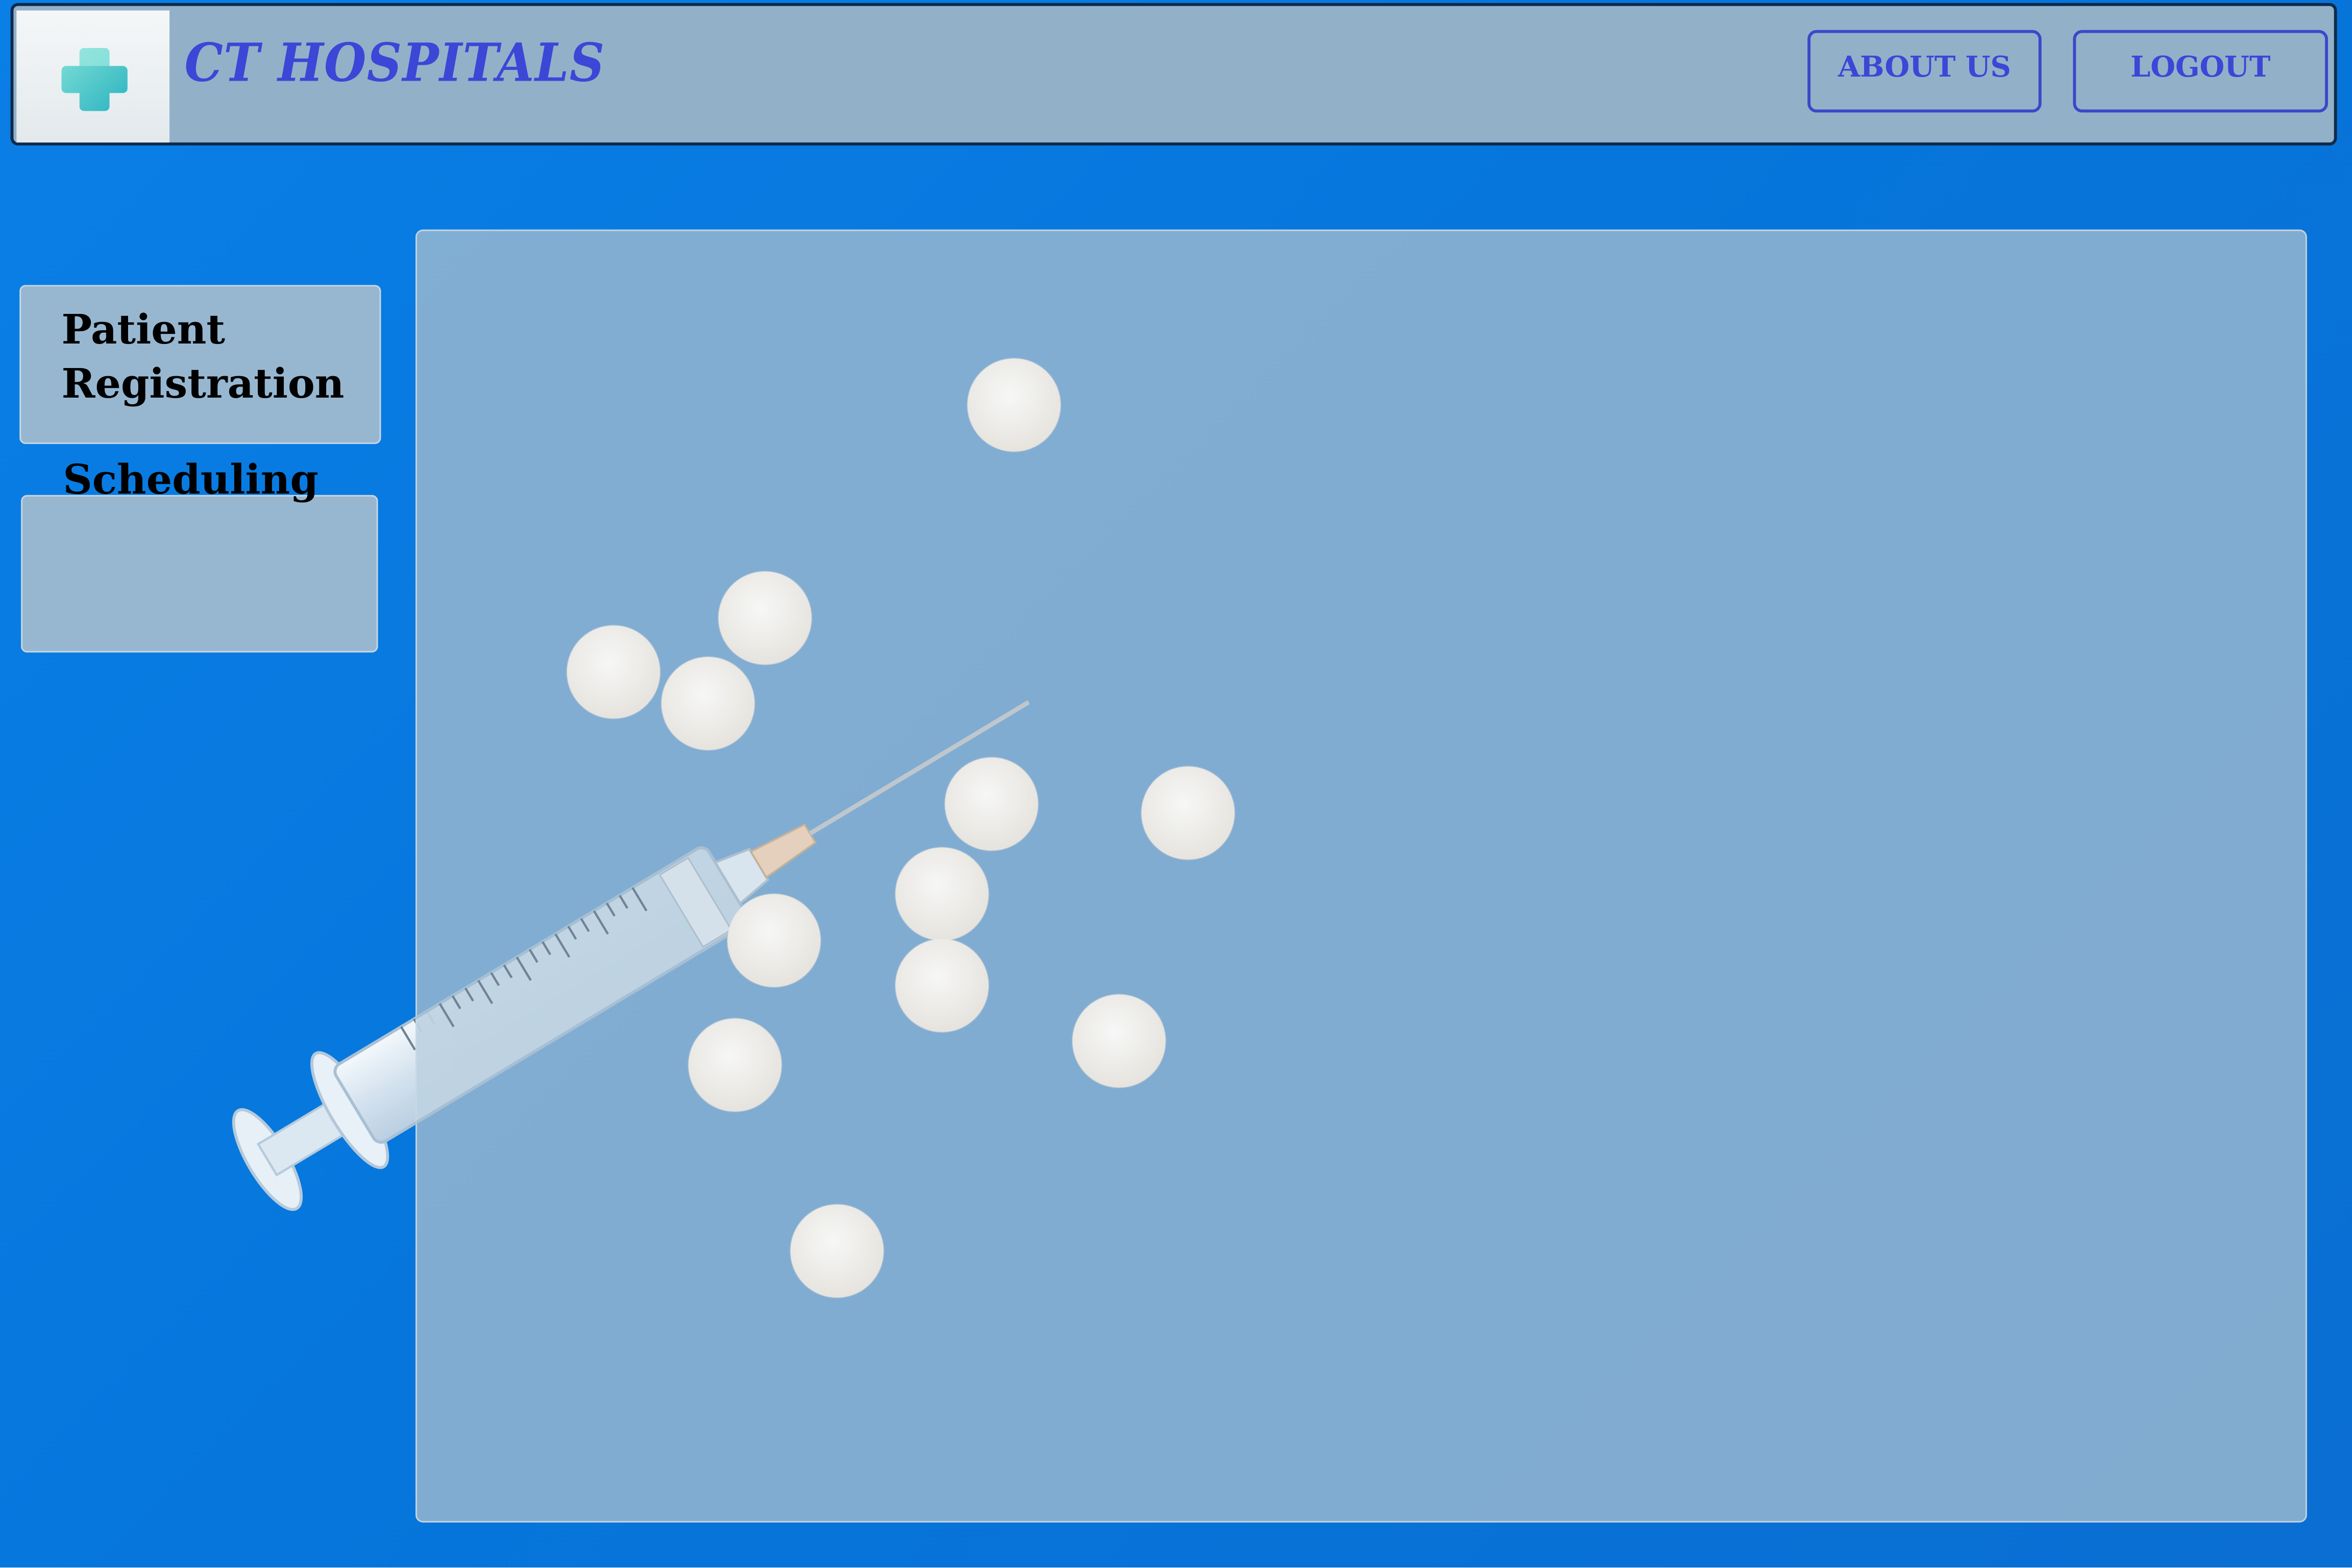  Describe the element at coordinates (199, 574) in the screenshot. I see `sidebar-item-scheduling` at that location.